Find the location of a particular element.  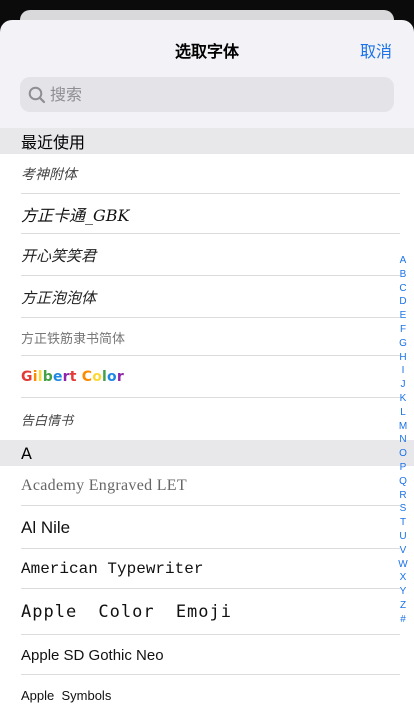

index-letter: F is located at coordinates (403, 330).